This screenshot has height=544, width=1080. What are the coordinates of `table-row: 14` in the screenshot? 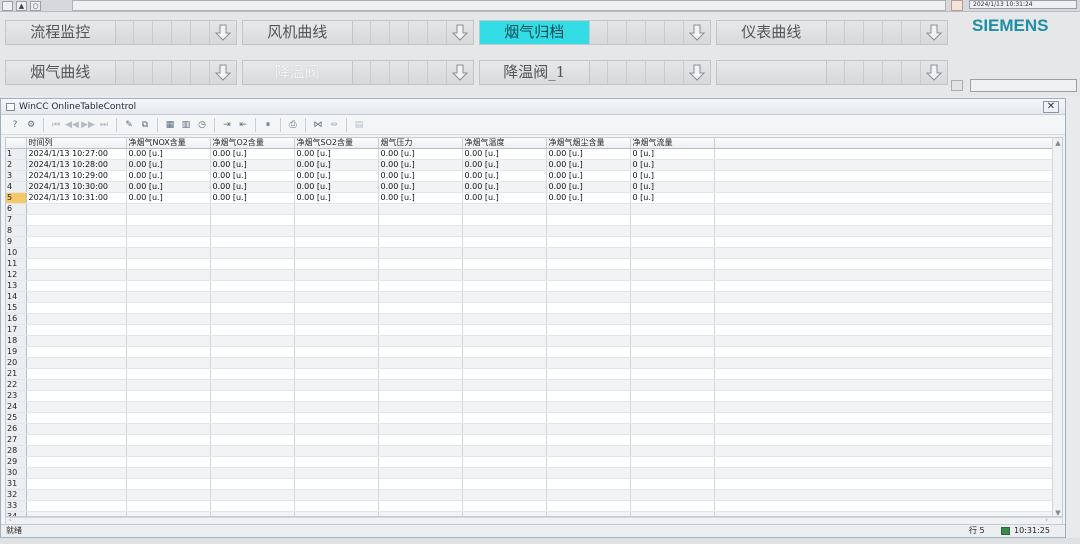 It's located at (530, 297).